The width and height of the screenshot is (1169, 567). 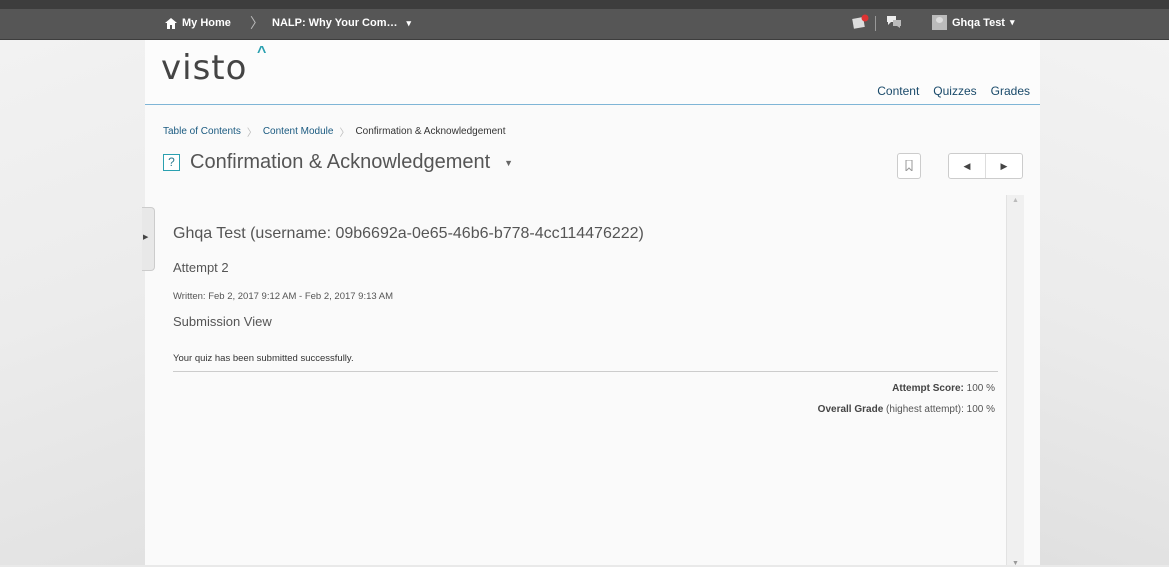 I want to click on expand-arrow-icon: ▶, so click(x=146, y=237).